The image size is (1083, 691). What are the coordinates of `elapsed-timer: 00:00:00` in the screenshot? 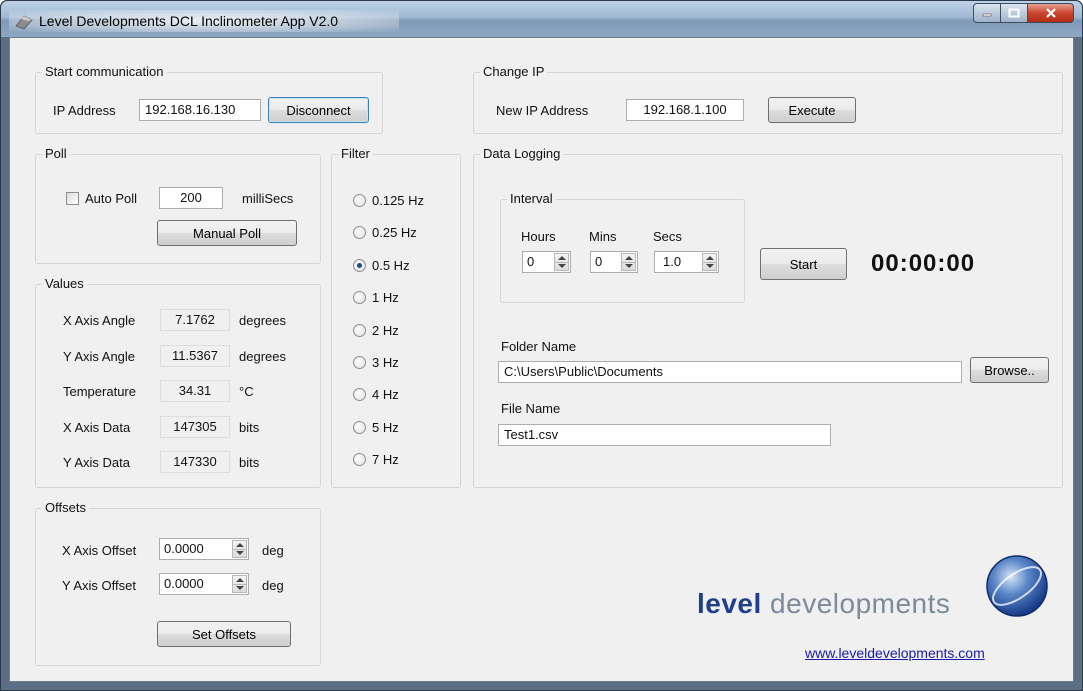 It's located at (923, 263).